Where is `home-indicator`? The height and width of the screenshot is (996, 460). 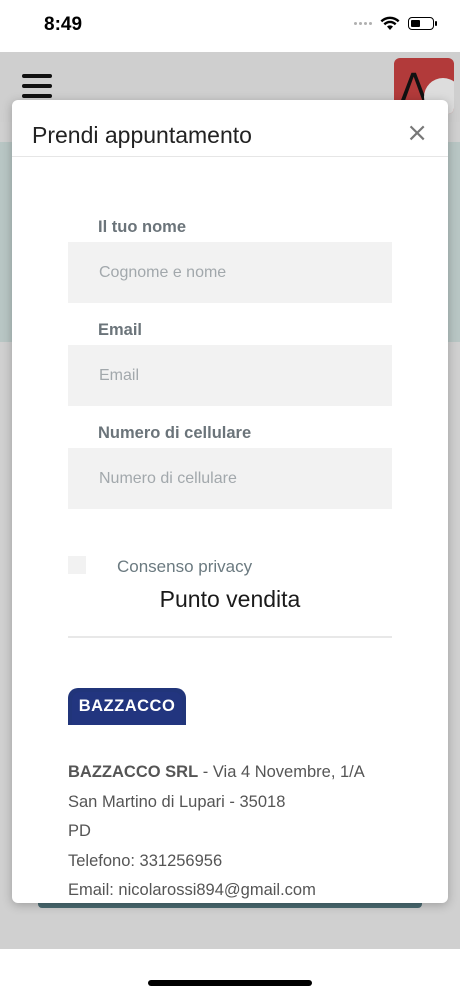
home-indicator is located at coordinates (230, 983).